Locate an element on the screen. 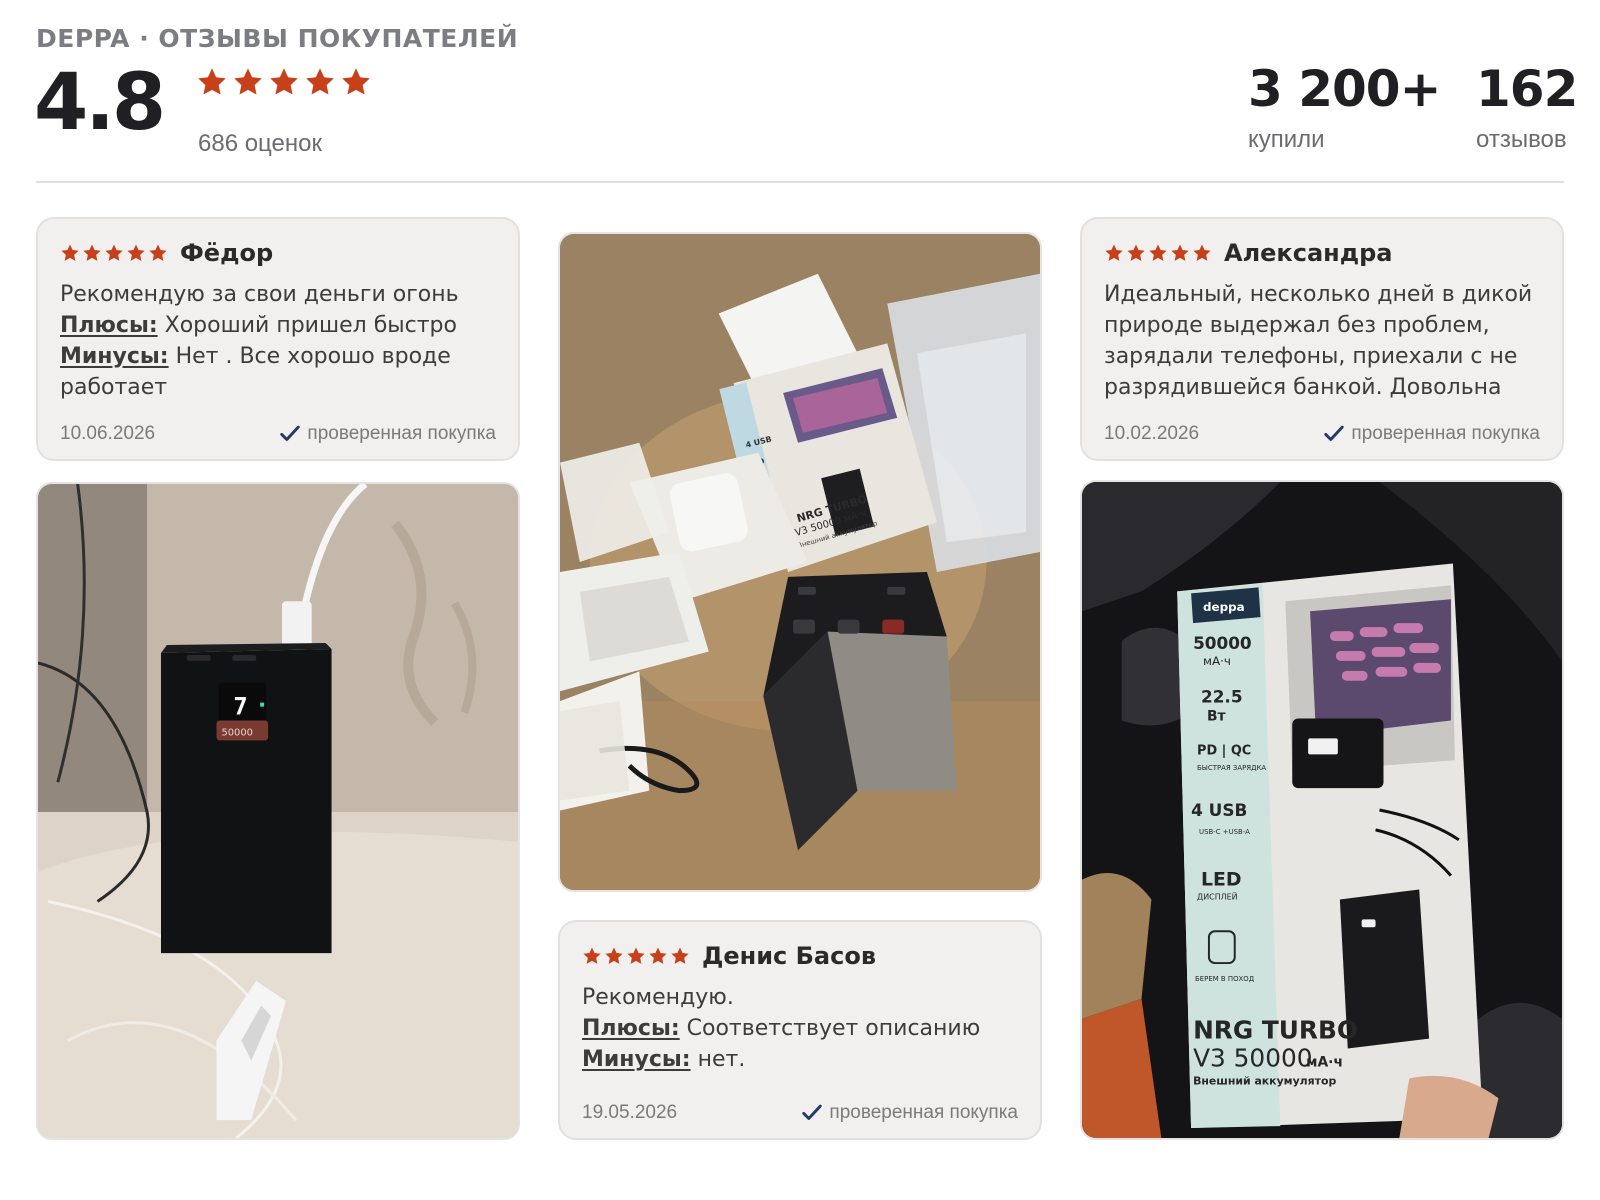 This screenshot has height=1200, width=1600. spec-power: 22.5 is located at coordinates (1222, 697).